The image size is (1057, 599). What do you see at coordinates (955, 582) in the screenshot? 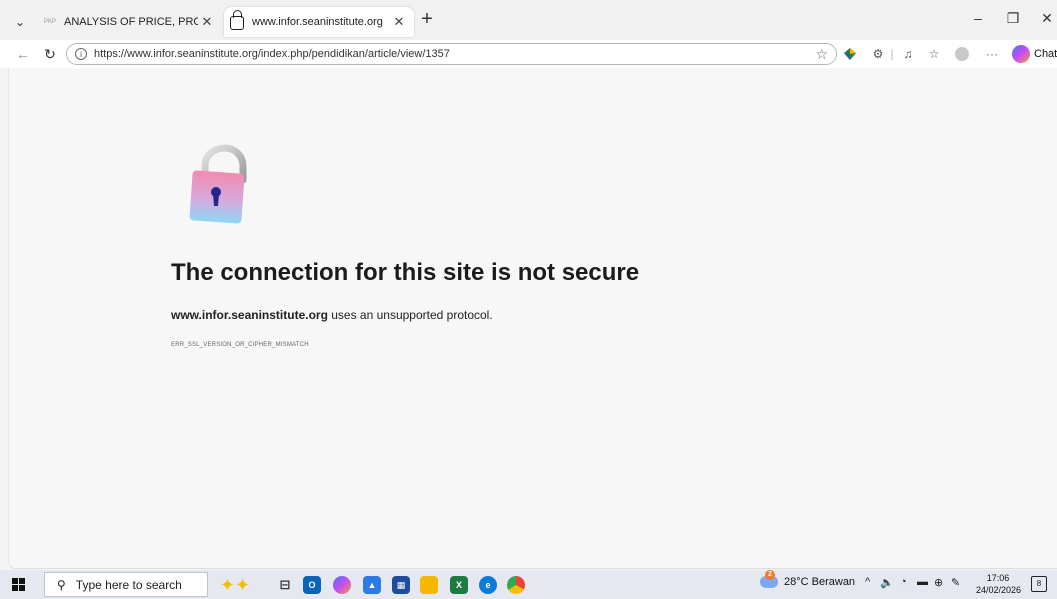
I see `pen-icon: ✎` at bounding box center [955, 582].